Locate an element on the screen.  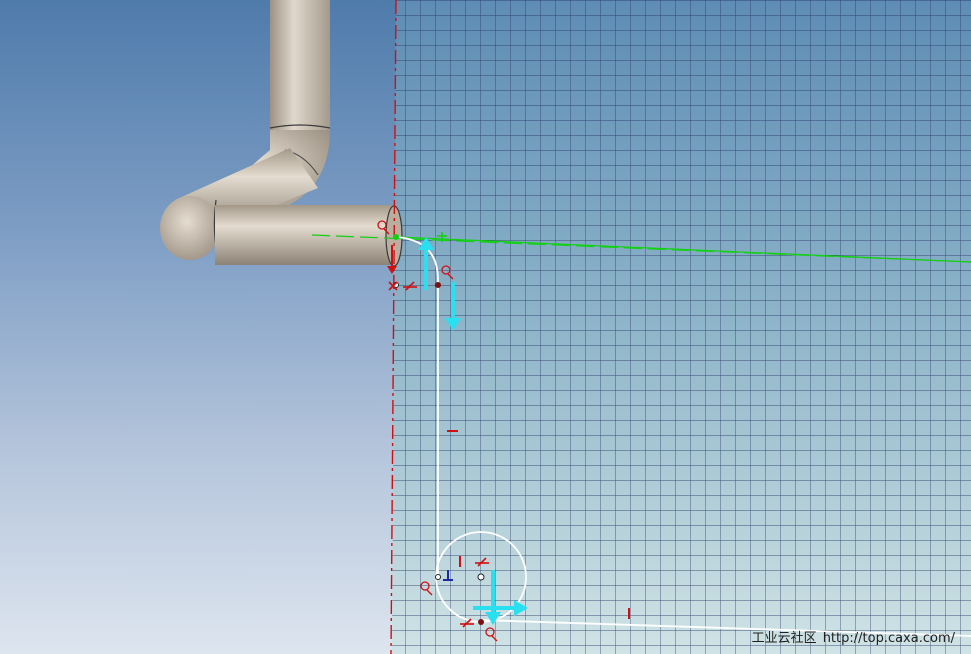
pipe-model is located at coordinates (281, 133).